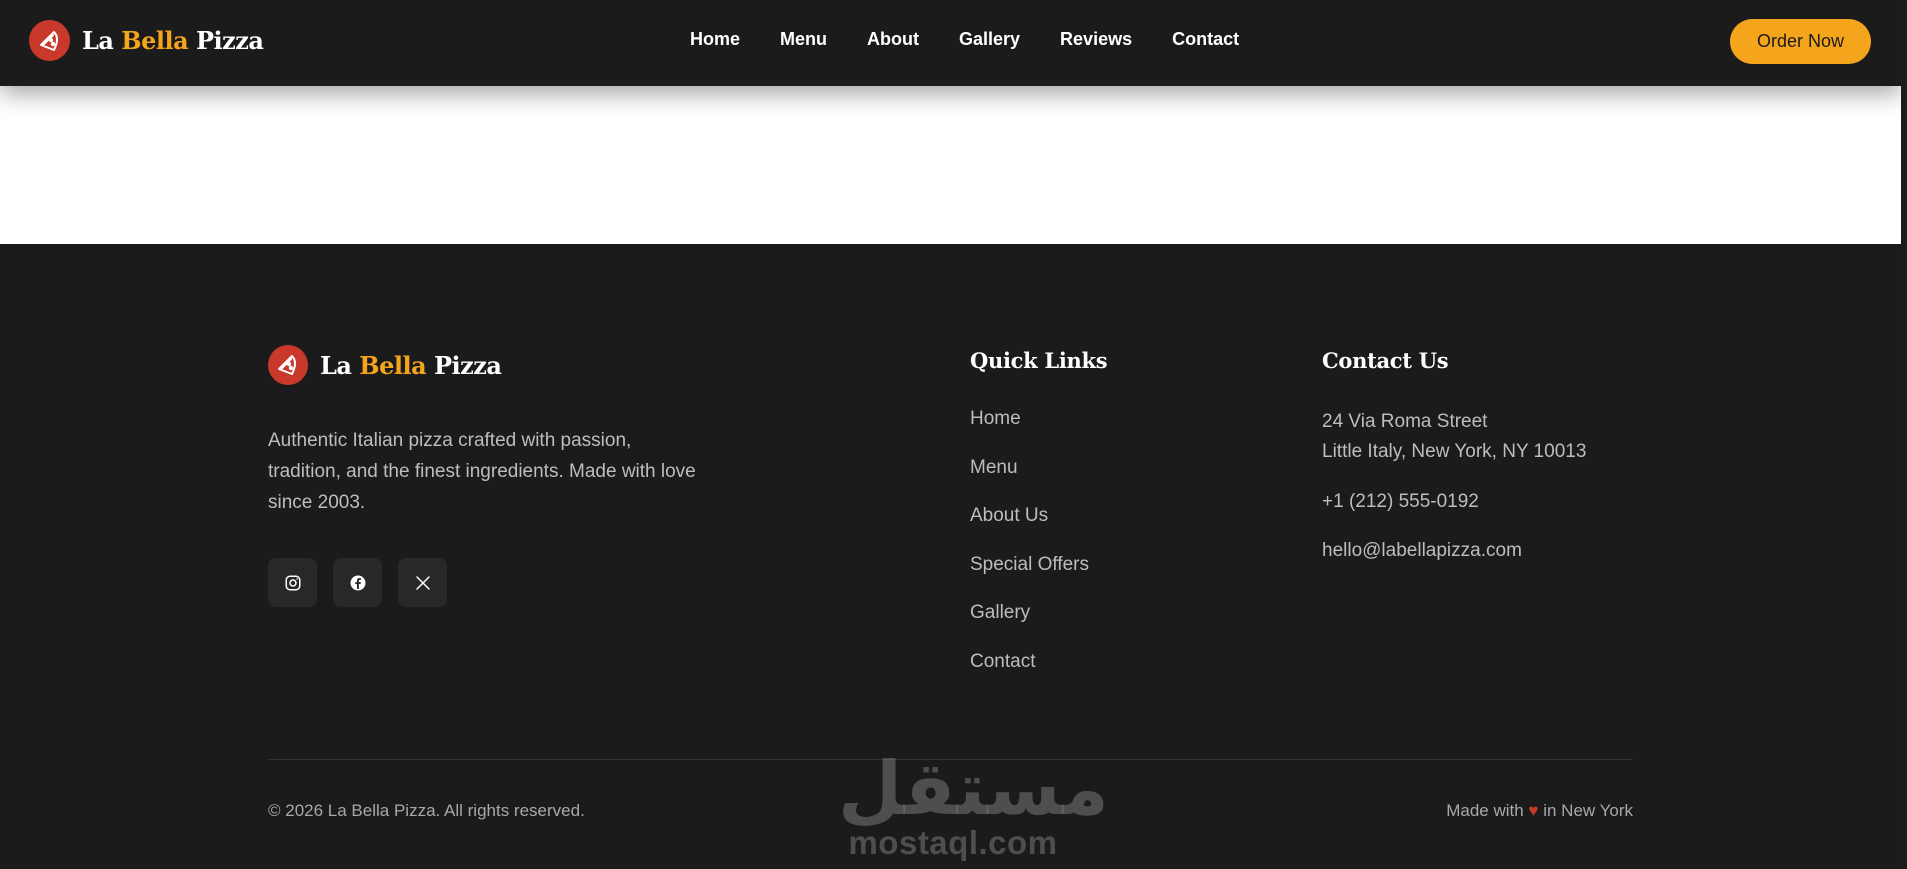 The width and height of the screenshot is (1907, 869). Describe the element at coordinates (953, 842) in the screenshot. I see `watermark-latin: mostaql.com` at that location.